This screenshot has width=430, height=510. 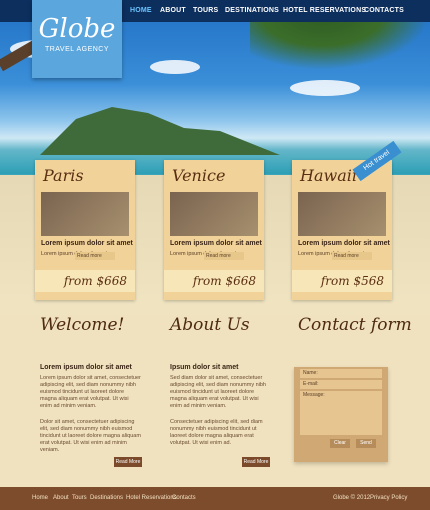 I want to click on welcome-title: Welcome!, so click(x=82, y=325).